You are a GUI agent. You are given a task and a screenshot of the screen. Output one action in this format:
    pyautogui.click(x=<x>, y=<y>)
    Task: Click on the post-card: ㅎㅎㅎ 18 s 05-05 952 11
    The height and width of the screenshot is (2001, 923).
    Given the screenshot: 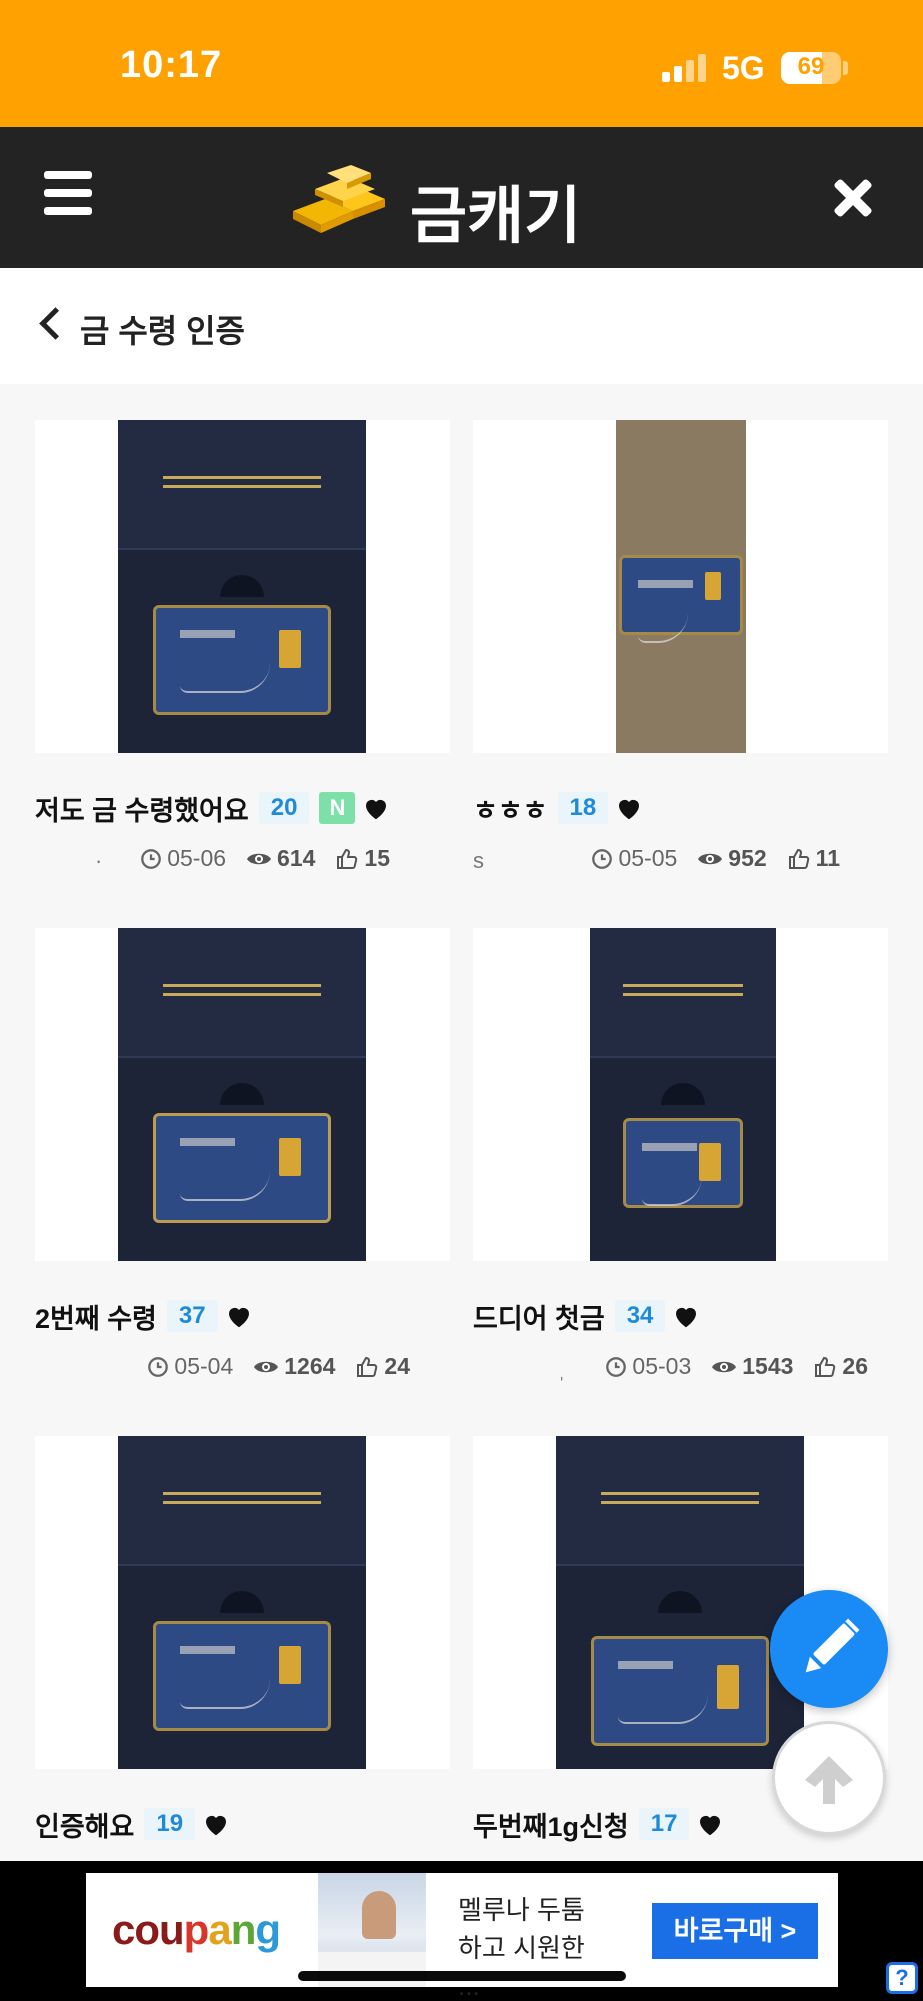 What is the action you would take?
    pyautogui.click(x=680, y=646)
    